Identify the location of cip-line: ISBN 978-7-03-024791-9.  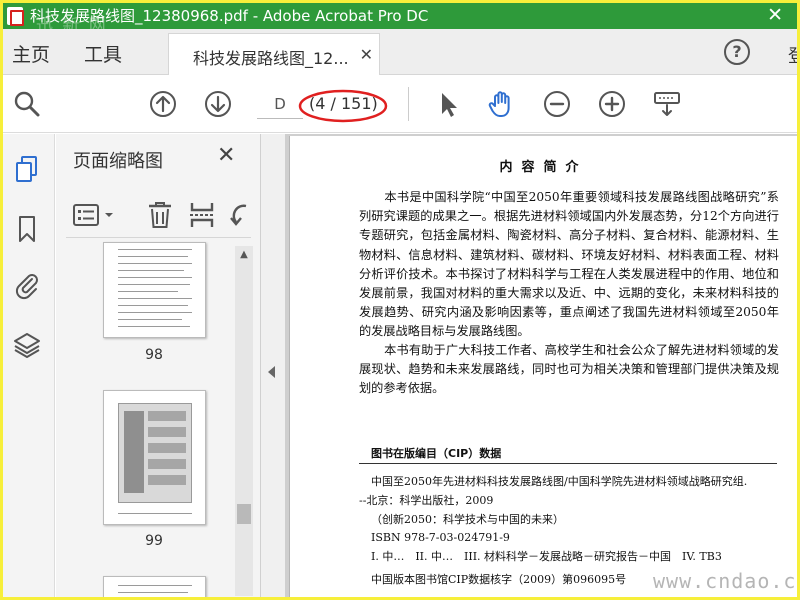
(440, 537).